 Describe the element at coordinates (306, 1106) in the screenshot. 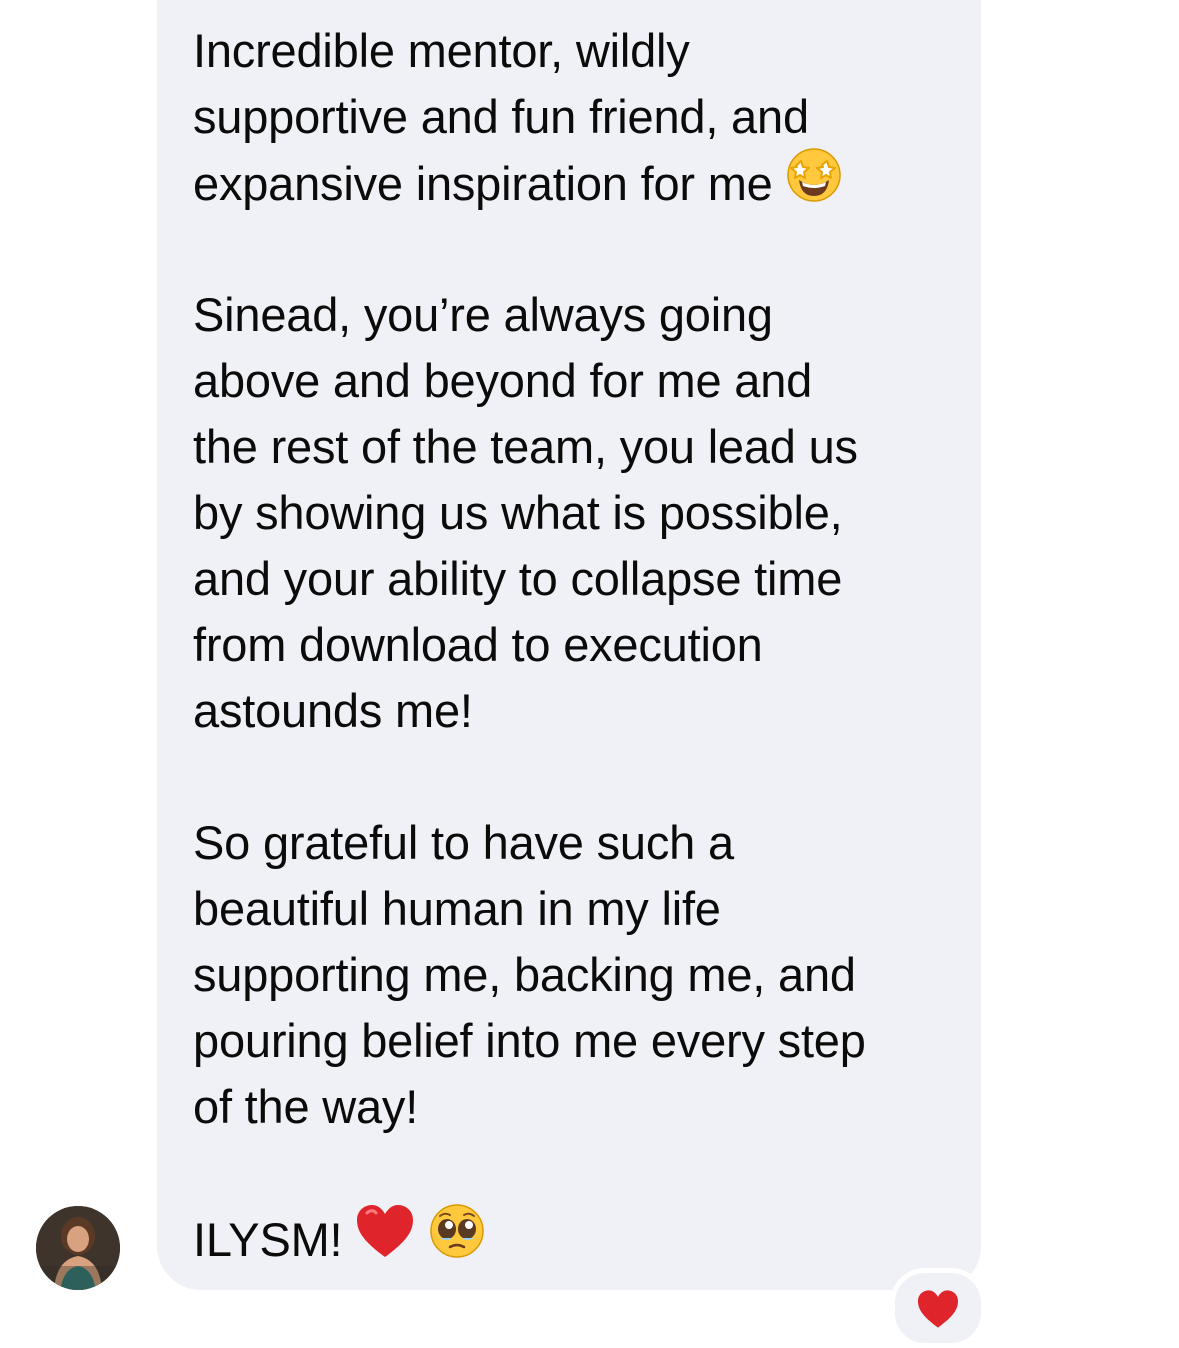

I see `message-line: of the way!` at that location.